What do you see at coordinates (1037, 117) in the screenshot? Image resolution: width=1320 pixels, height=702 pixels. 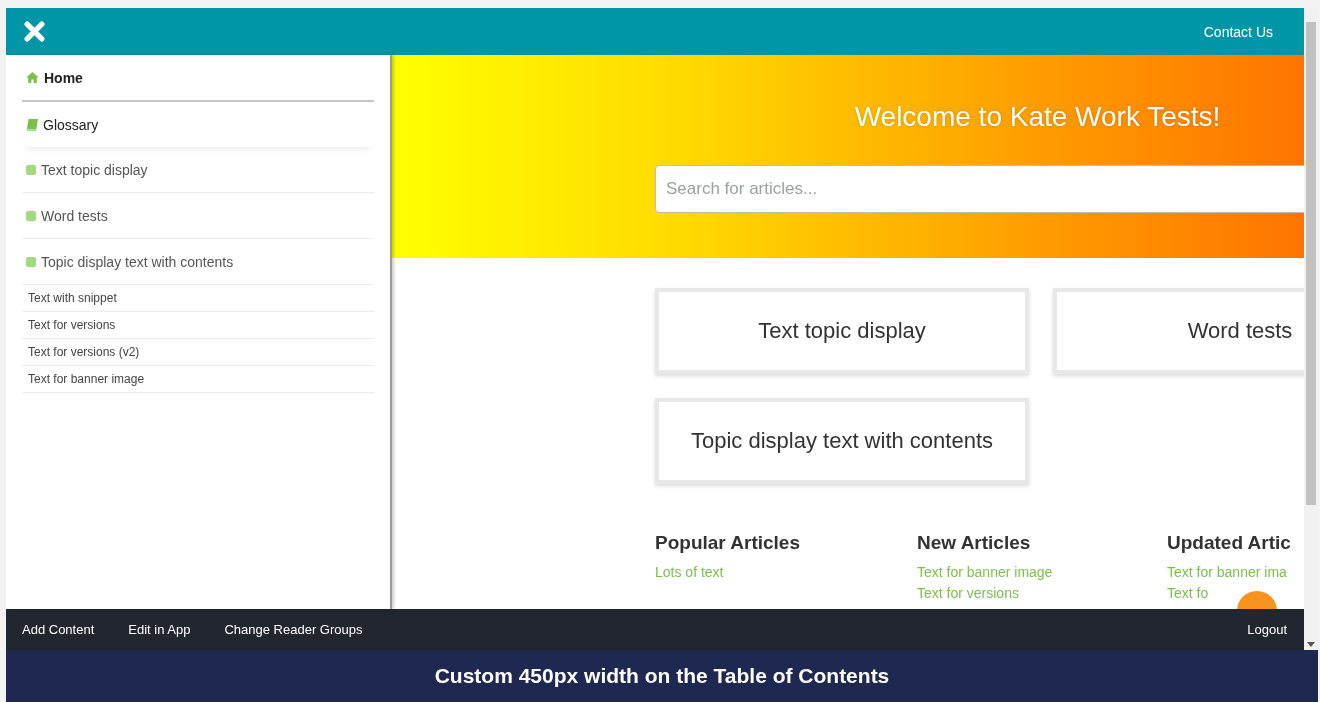 I see `hero-title: Welcome to Kate Work Tests!` at bounding box center [1037, 117].